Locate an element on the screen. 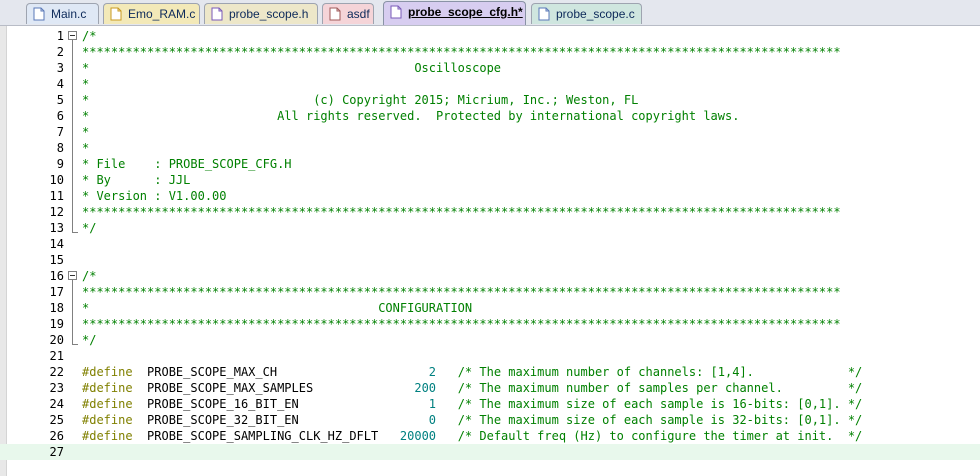  macro-value: 1 is located at coordinates (418, 404).